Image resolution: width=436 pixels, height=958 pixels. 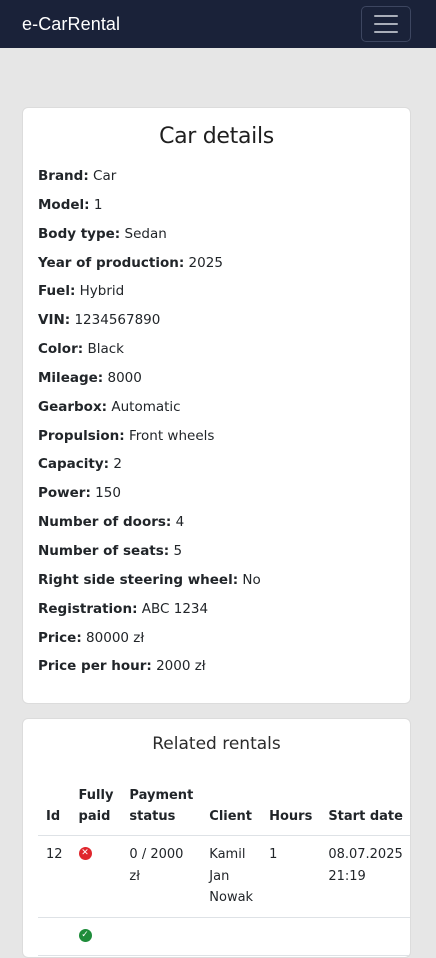 What do you see at coordinates (161, 936) in the screenshot?
I see `cell-payment-status` at bounding box center [161, 936].